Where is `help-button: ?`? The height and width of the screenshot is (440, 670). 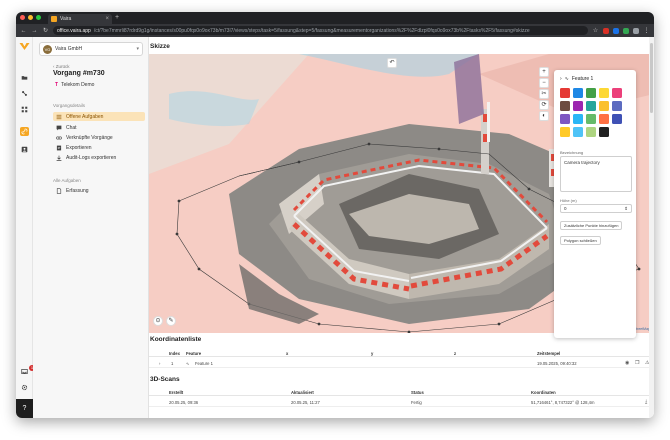 help-button: ? is located at coordinates (24, 408).